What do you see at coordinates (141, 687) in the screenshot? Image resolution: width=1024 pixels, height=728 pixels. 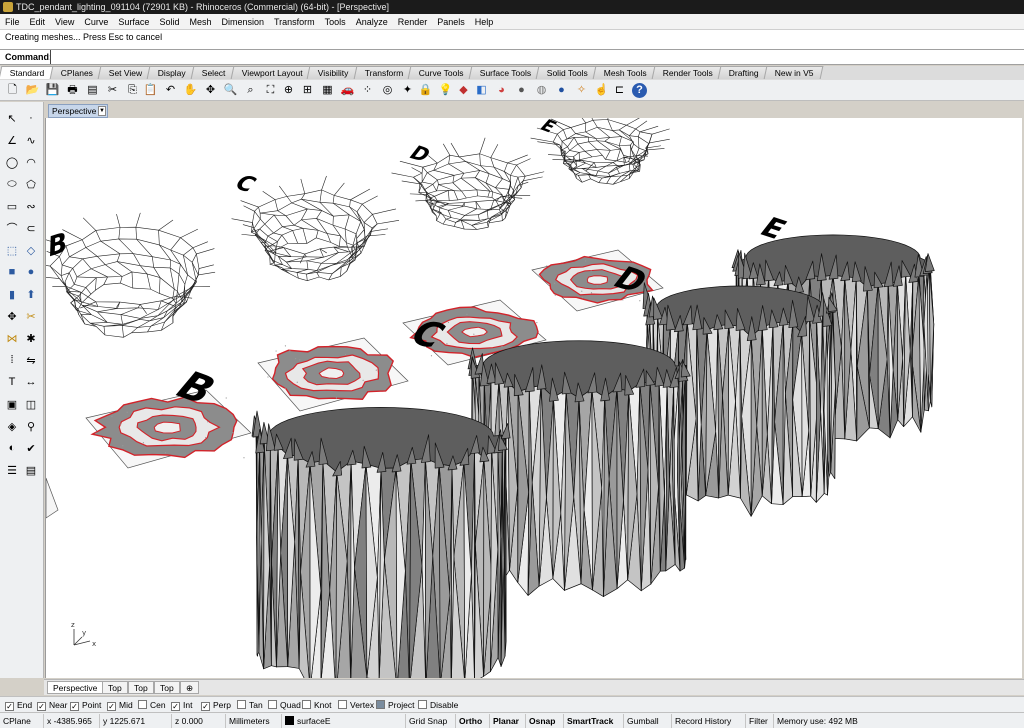 I see `viewport-tab-top-2: Top` at bounding box center [141, 687].